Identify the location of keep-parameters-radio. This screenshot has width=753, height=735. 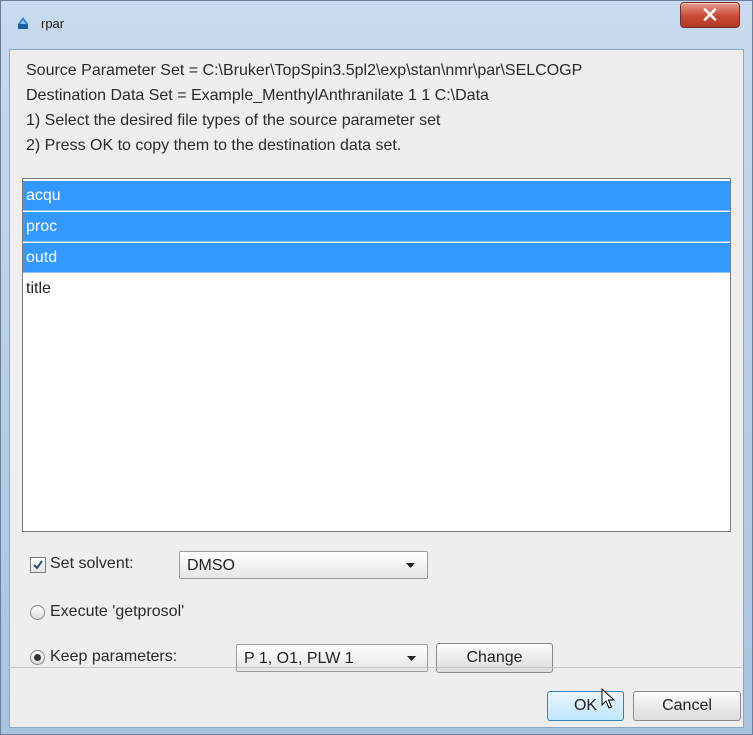
(37, 657).